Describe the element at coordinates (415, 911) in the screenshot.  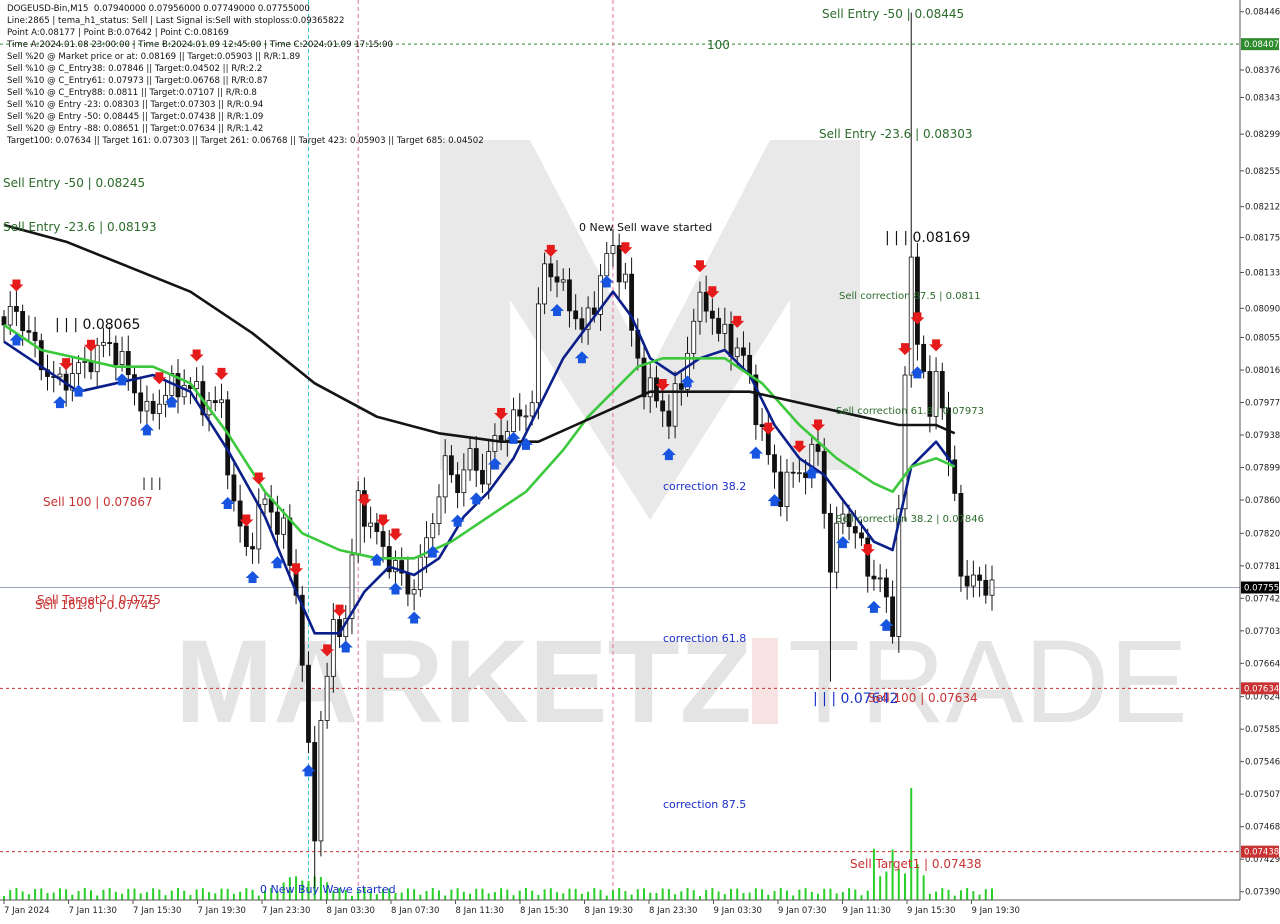
I see `time-tick-label: 8 Jan 07:30` at that location.